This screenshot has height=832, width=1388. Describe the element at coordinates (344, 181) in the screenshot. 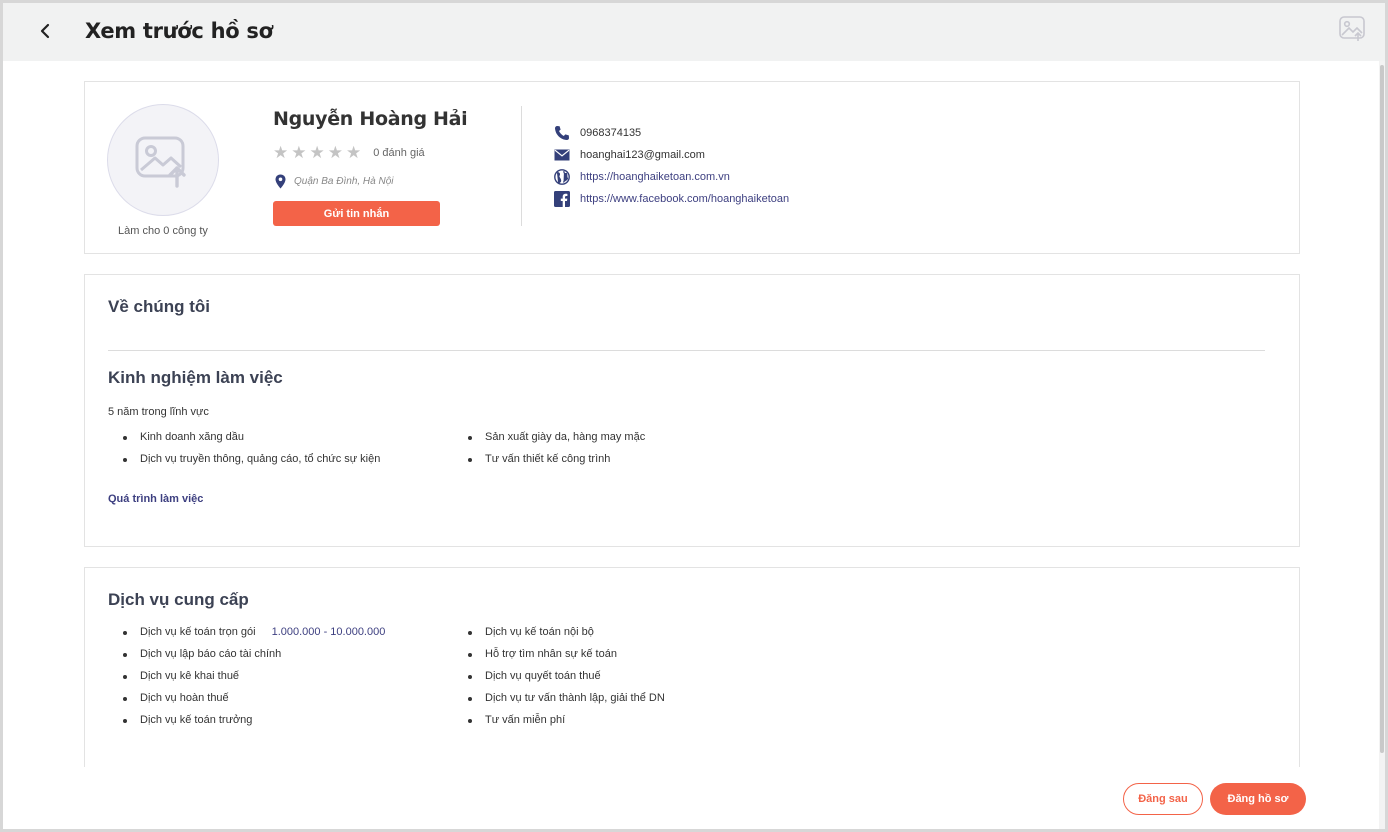

I see `location-text: Quận Ba Đình, Hà Nội` at that location.